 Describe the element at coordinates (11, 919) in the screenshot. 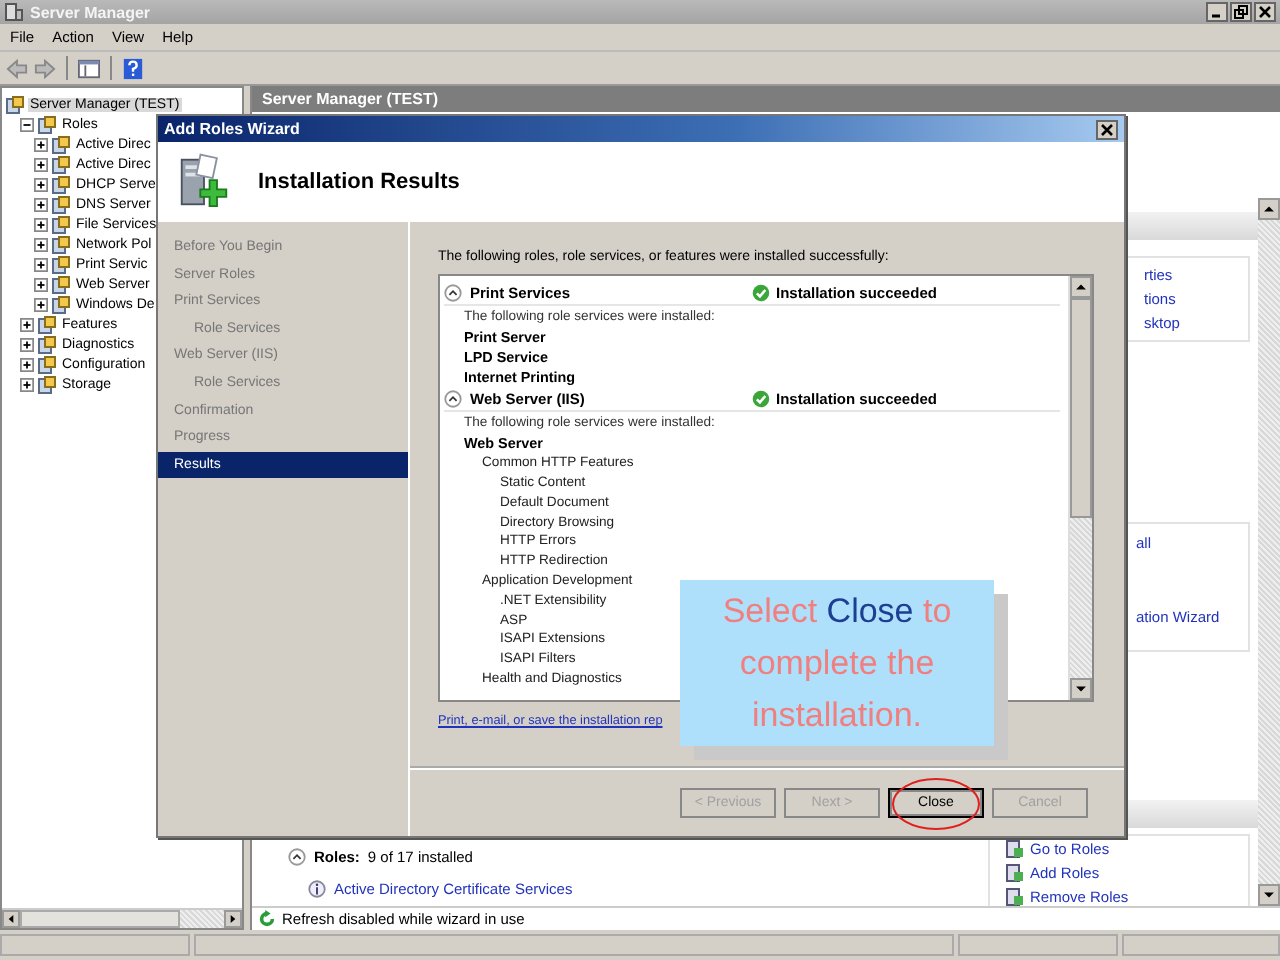

I see `scroll-left-button` at that location.